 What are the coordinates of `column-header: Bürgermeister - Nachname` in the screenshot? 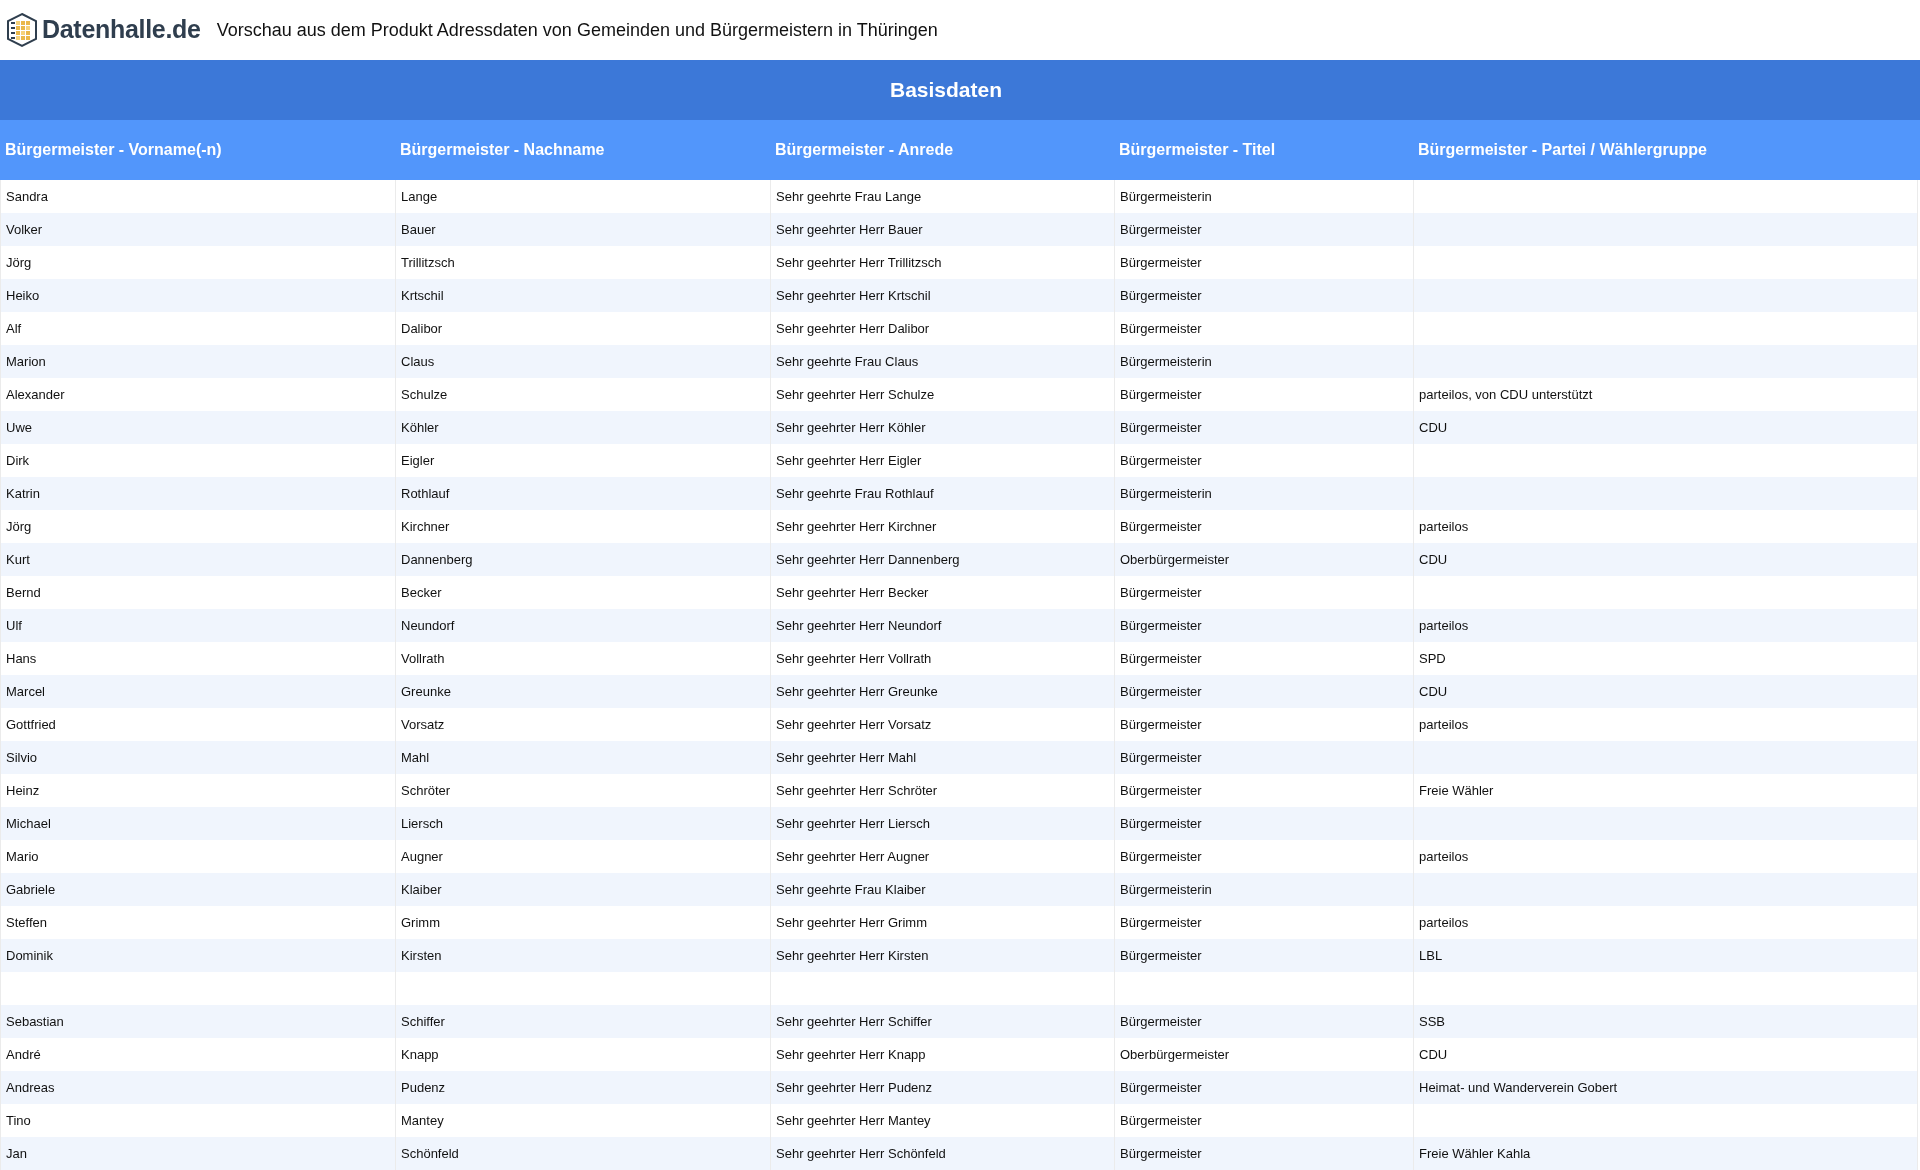 It's located at (502, 149).